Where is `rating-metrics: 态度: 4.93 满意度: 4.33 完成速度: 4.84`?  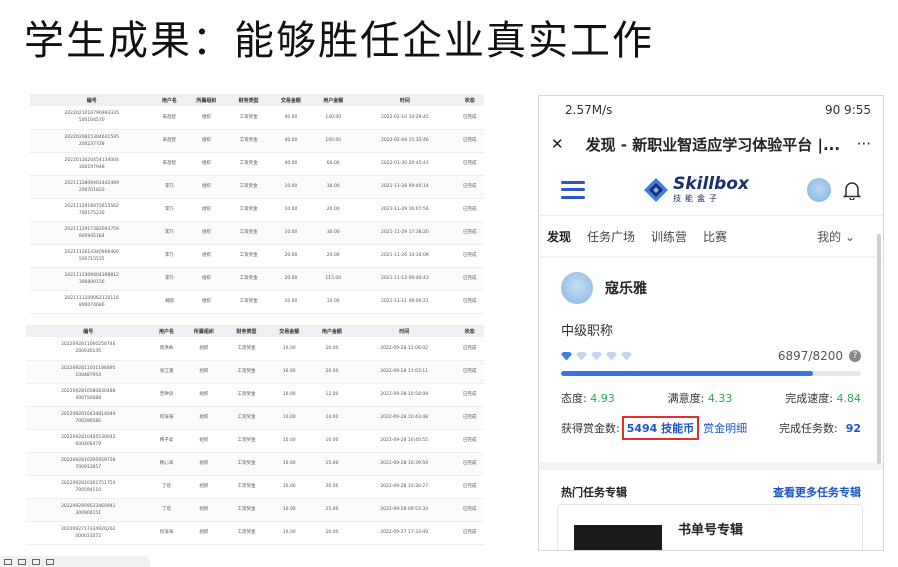 rating-metrics: 态度: 4.93 满意度: 4.33 完成速度: 4.84 is located at coordinates (711, 398).